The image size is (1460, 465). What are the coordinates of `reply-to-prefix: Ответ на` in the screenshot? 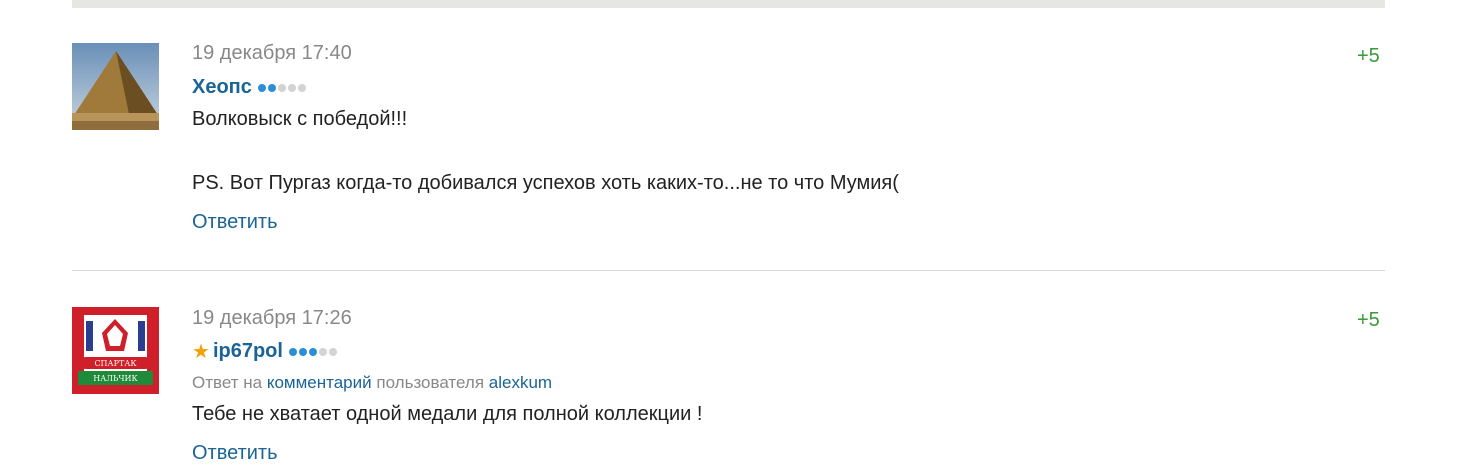 It's located at (227, 382).